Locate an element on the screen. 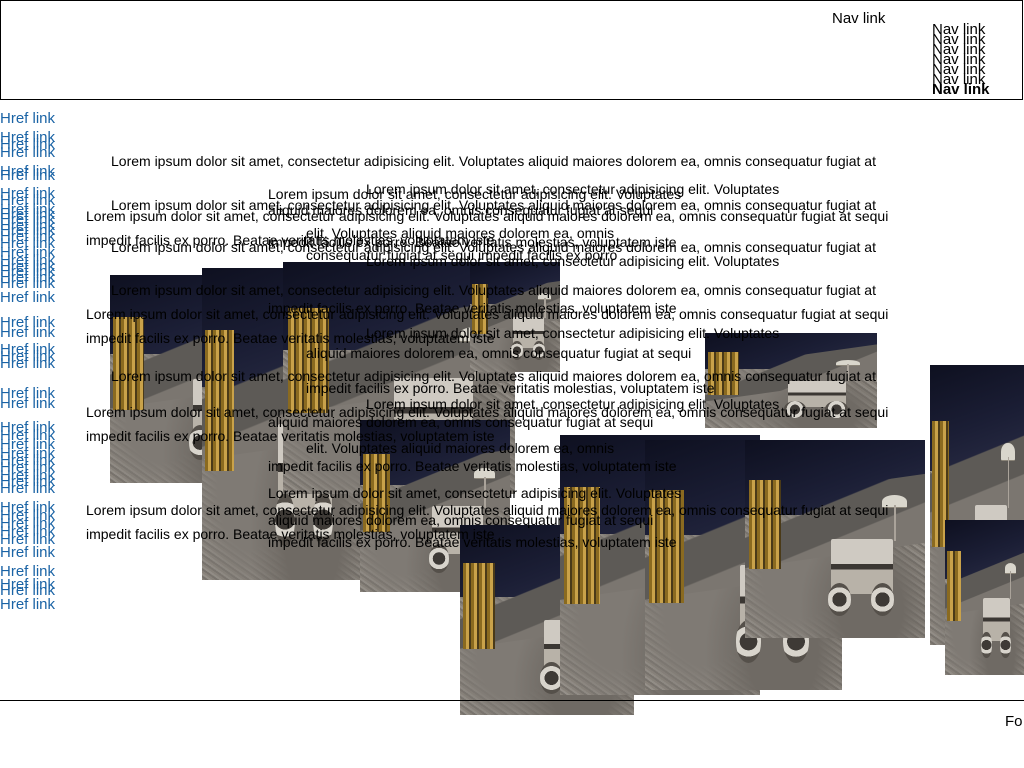 This screenshot has height=768, width=1024. page-footer is located at coordinates (512, 734).